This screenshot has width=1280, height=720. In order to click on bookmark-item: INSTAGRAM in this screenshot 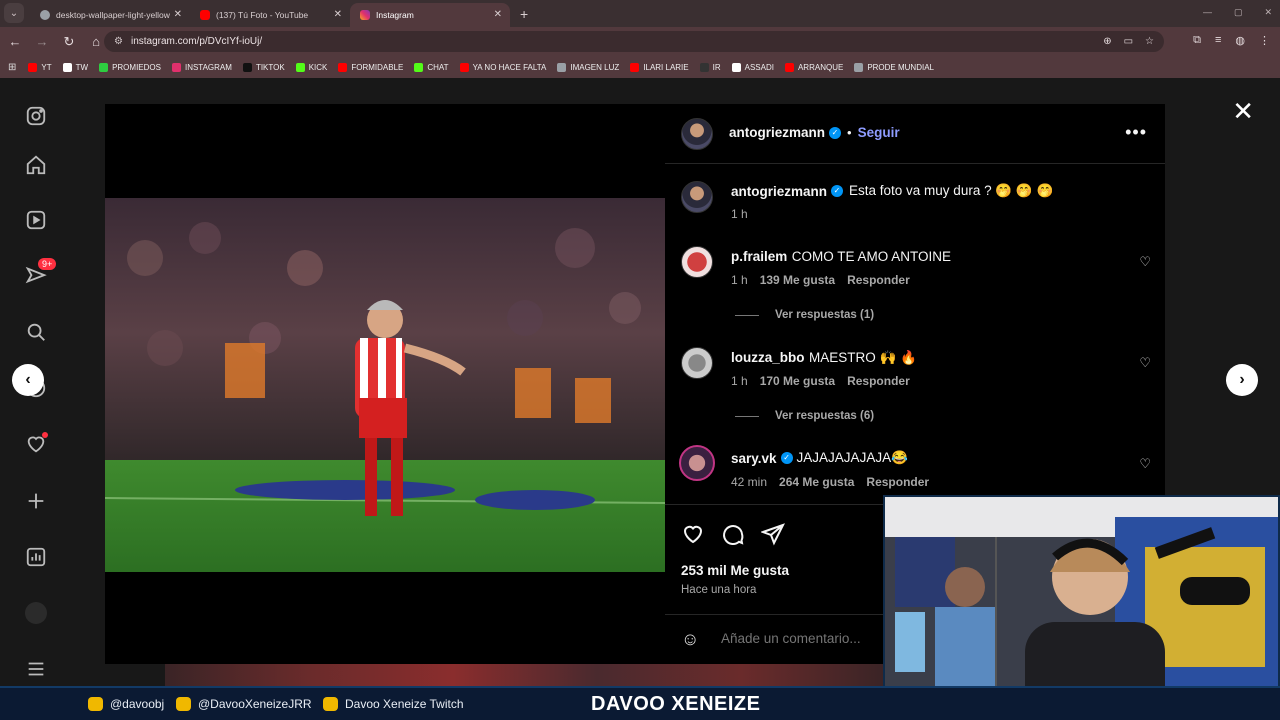, I will do `click(201, 67)`.